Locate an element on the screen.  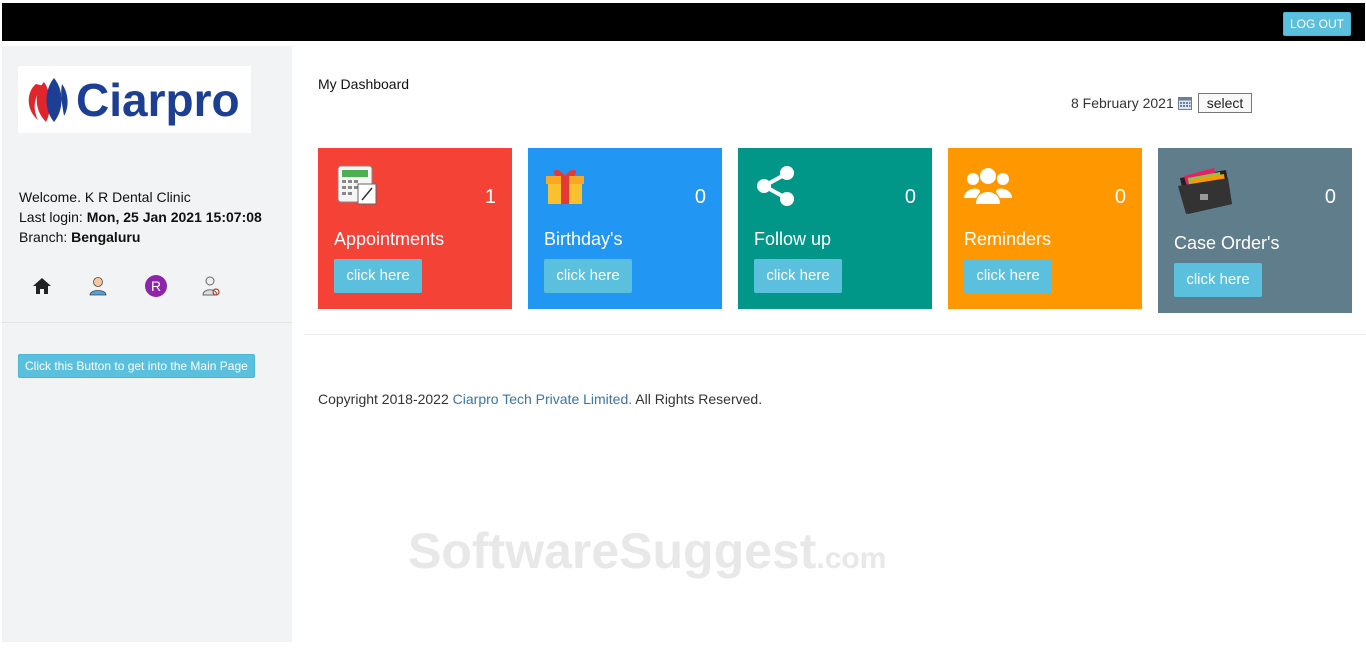
case-orders-label: Case Order's is located at coordinates (1227, 243).